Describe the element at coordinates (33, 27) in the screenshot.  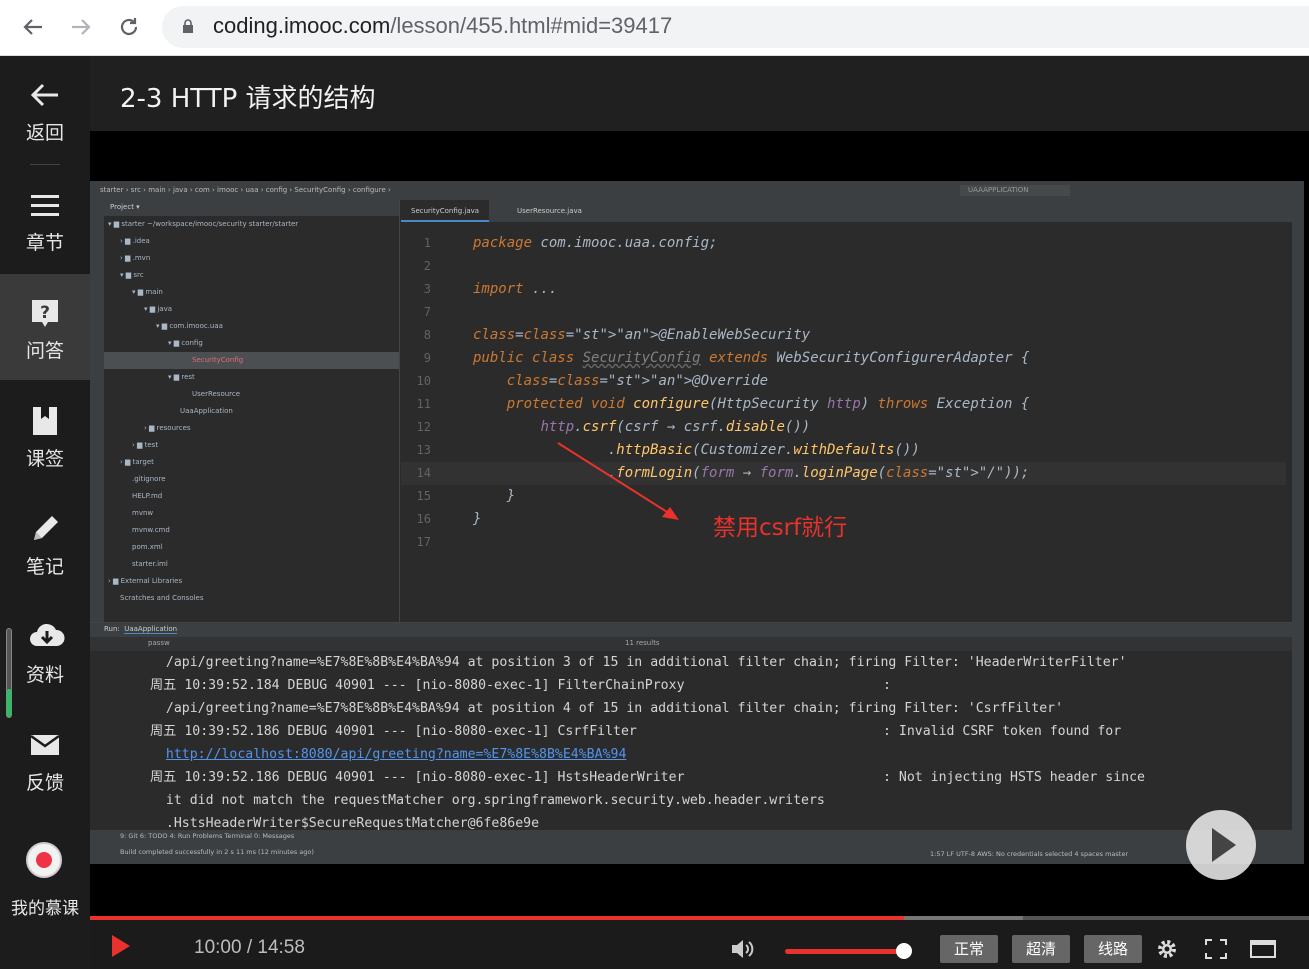
I see `back-arrow-icon` at that location.